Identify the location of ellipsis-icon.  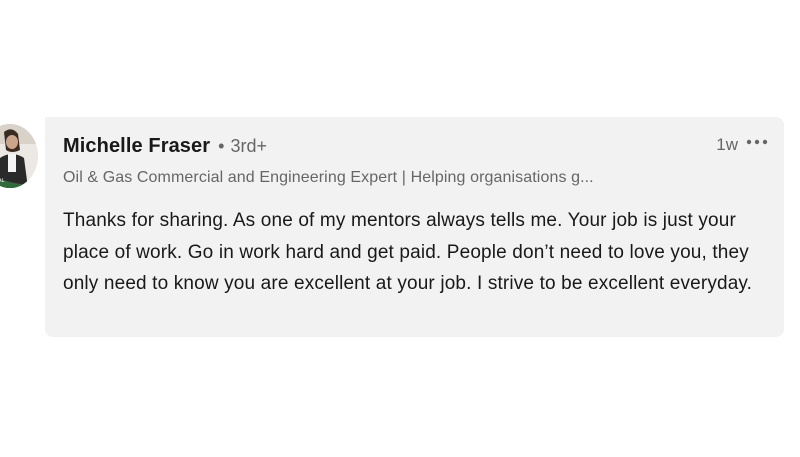
(757, 142).